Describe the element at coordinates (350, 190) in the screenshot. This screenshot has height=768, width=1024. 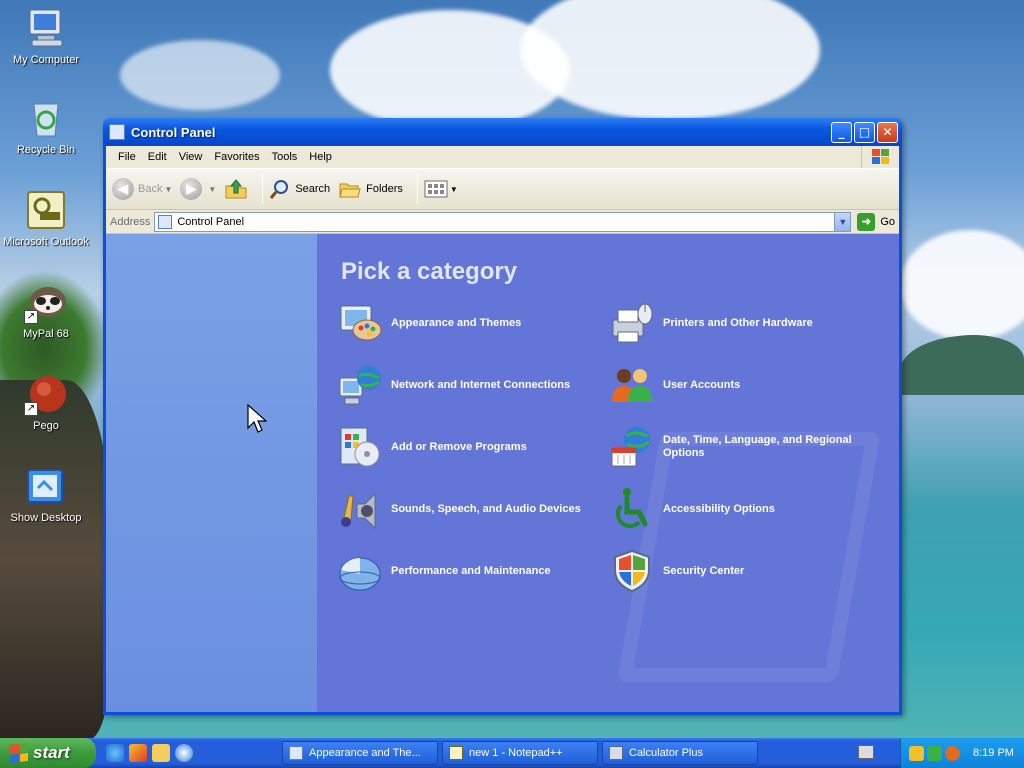
I see `folders-icon` at that location.